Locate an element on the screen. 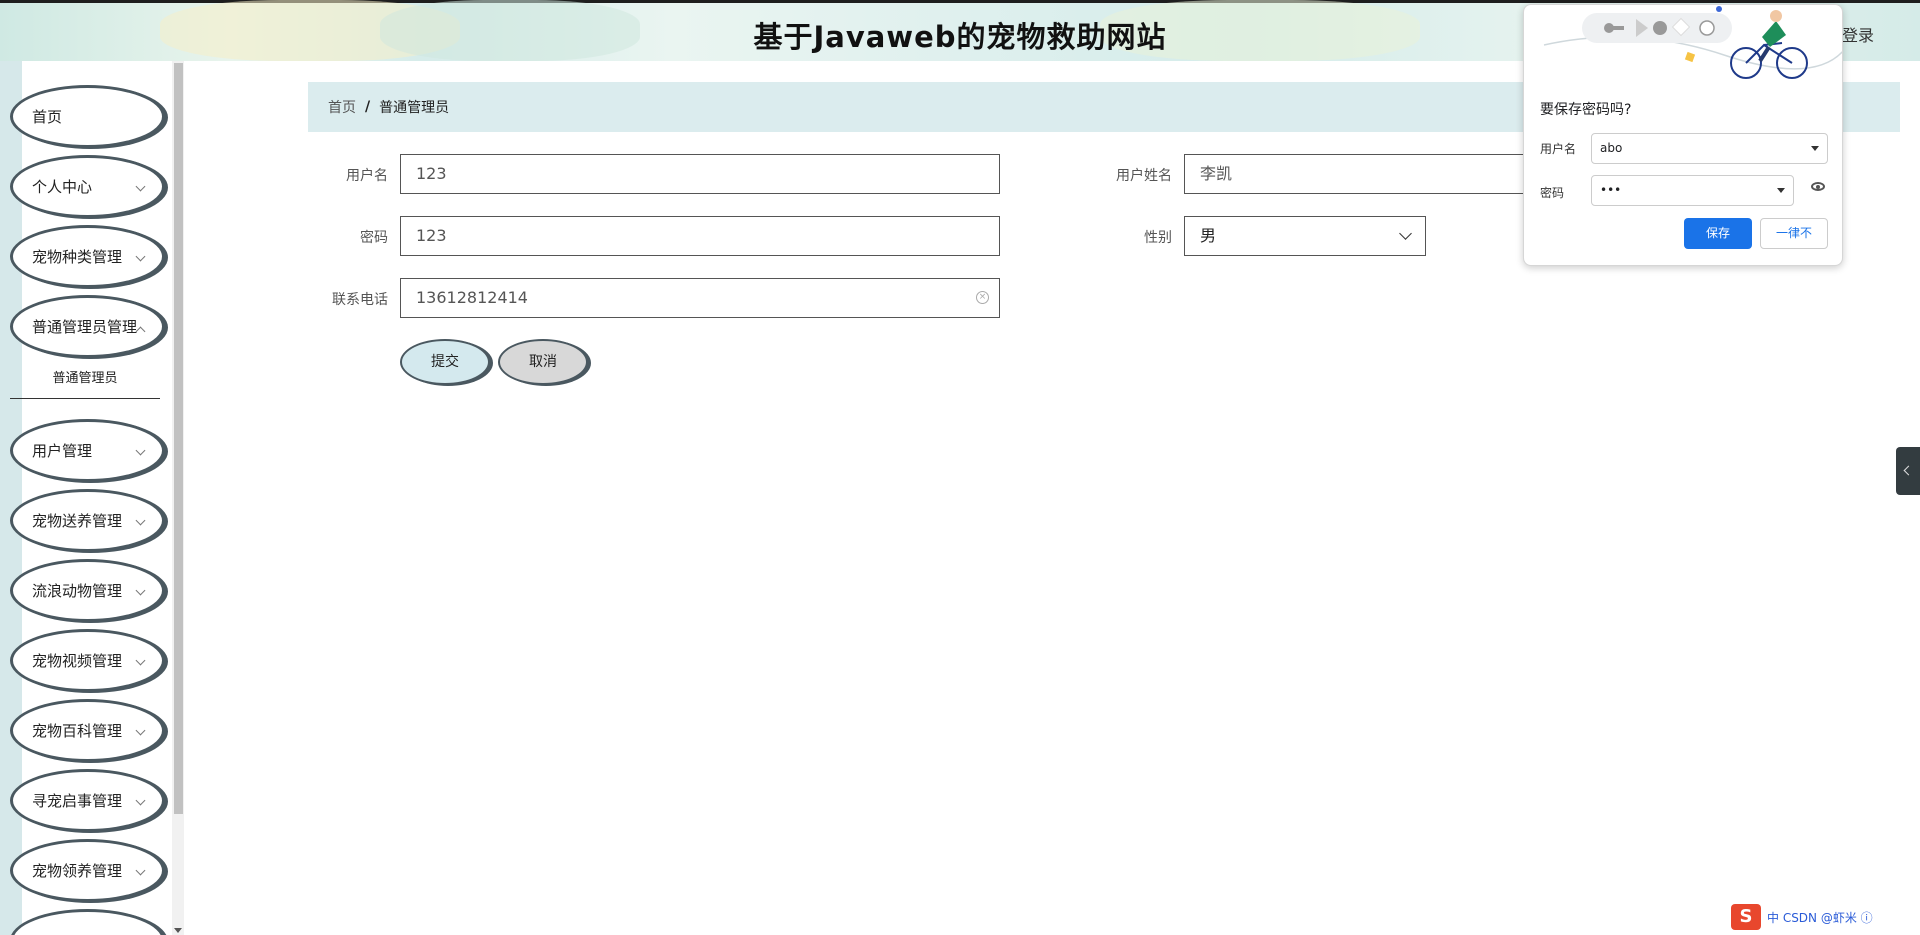  breadcrumb-current: 普通管理员 is located at coordinates (414, 108).